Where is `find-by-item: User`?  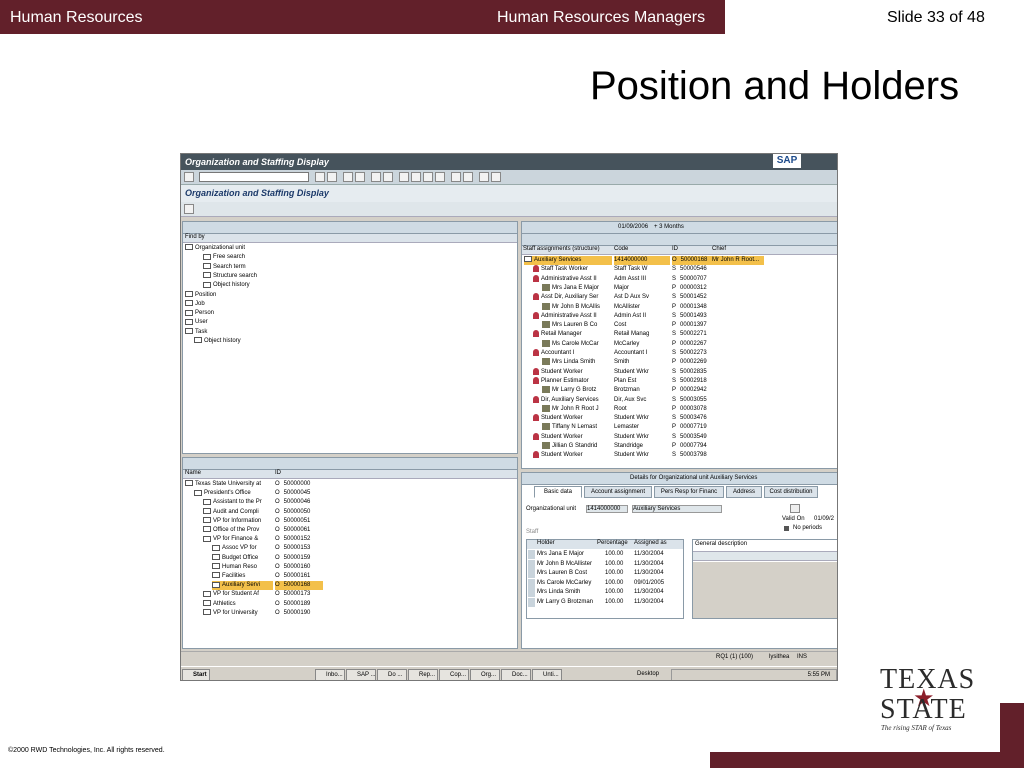
find-by-item: User is located at coordinates (350, 322).